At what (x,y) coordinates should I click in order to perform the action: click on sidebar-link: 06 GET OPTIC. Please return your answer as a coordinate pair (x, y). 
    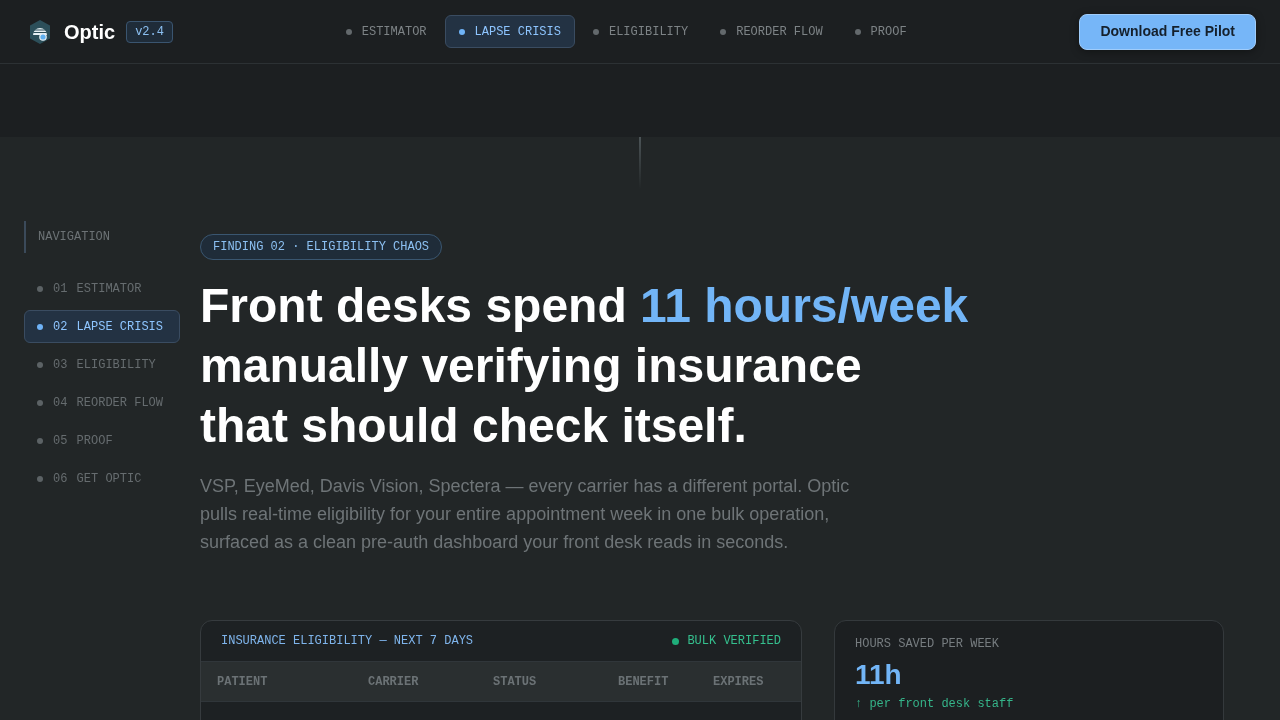
    Looking at the image, I should click on (91, 478).